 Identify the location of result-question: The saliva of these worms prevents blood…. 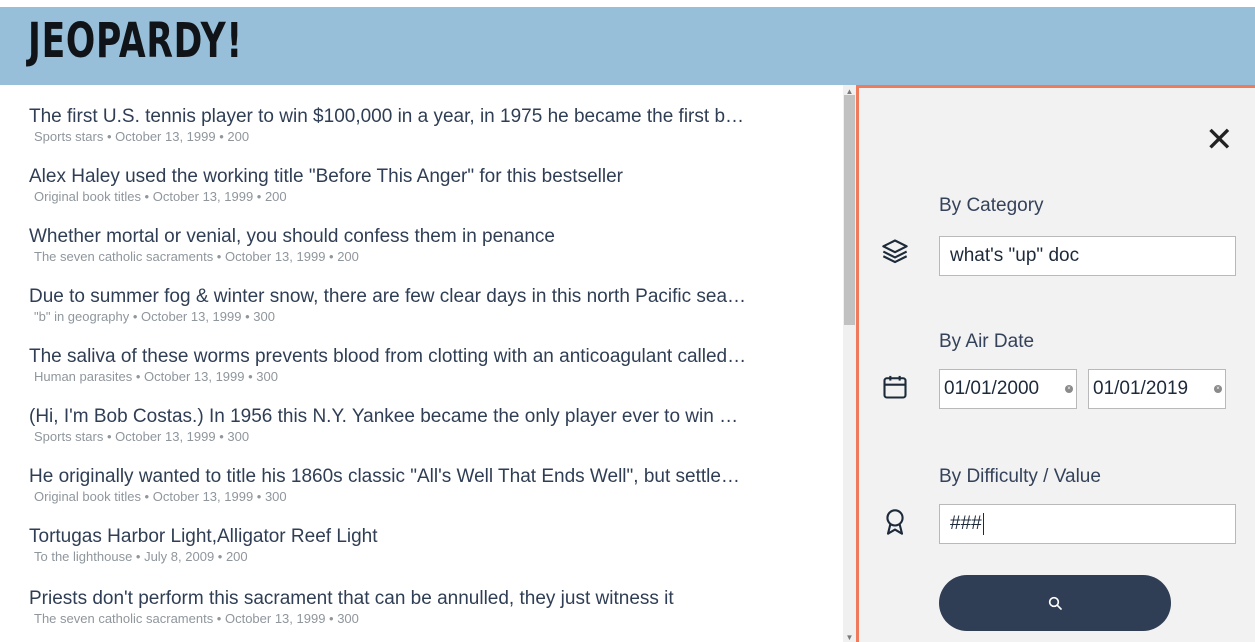
(388, 356).